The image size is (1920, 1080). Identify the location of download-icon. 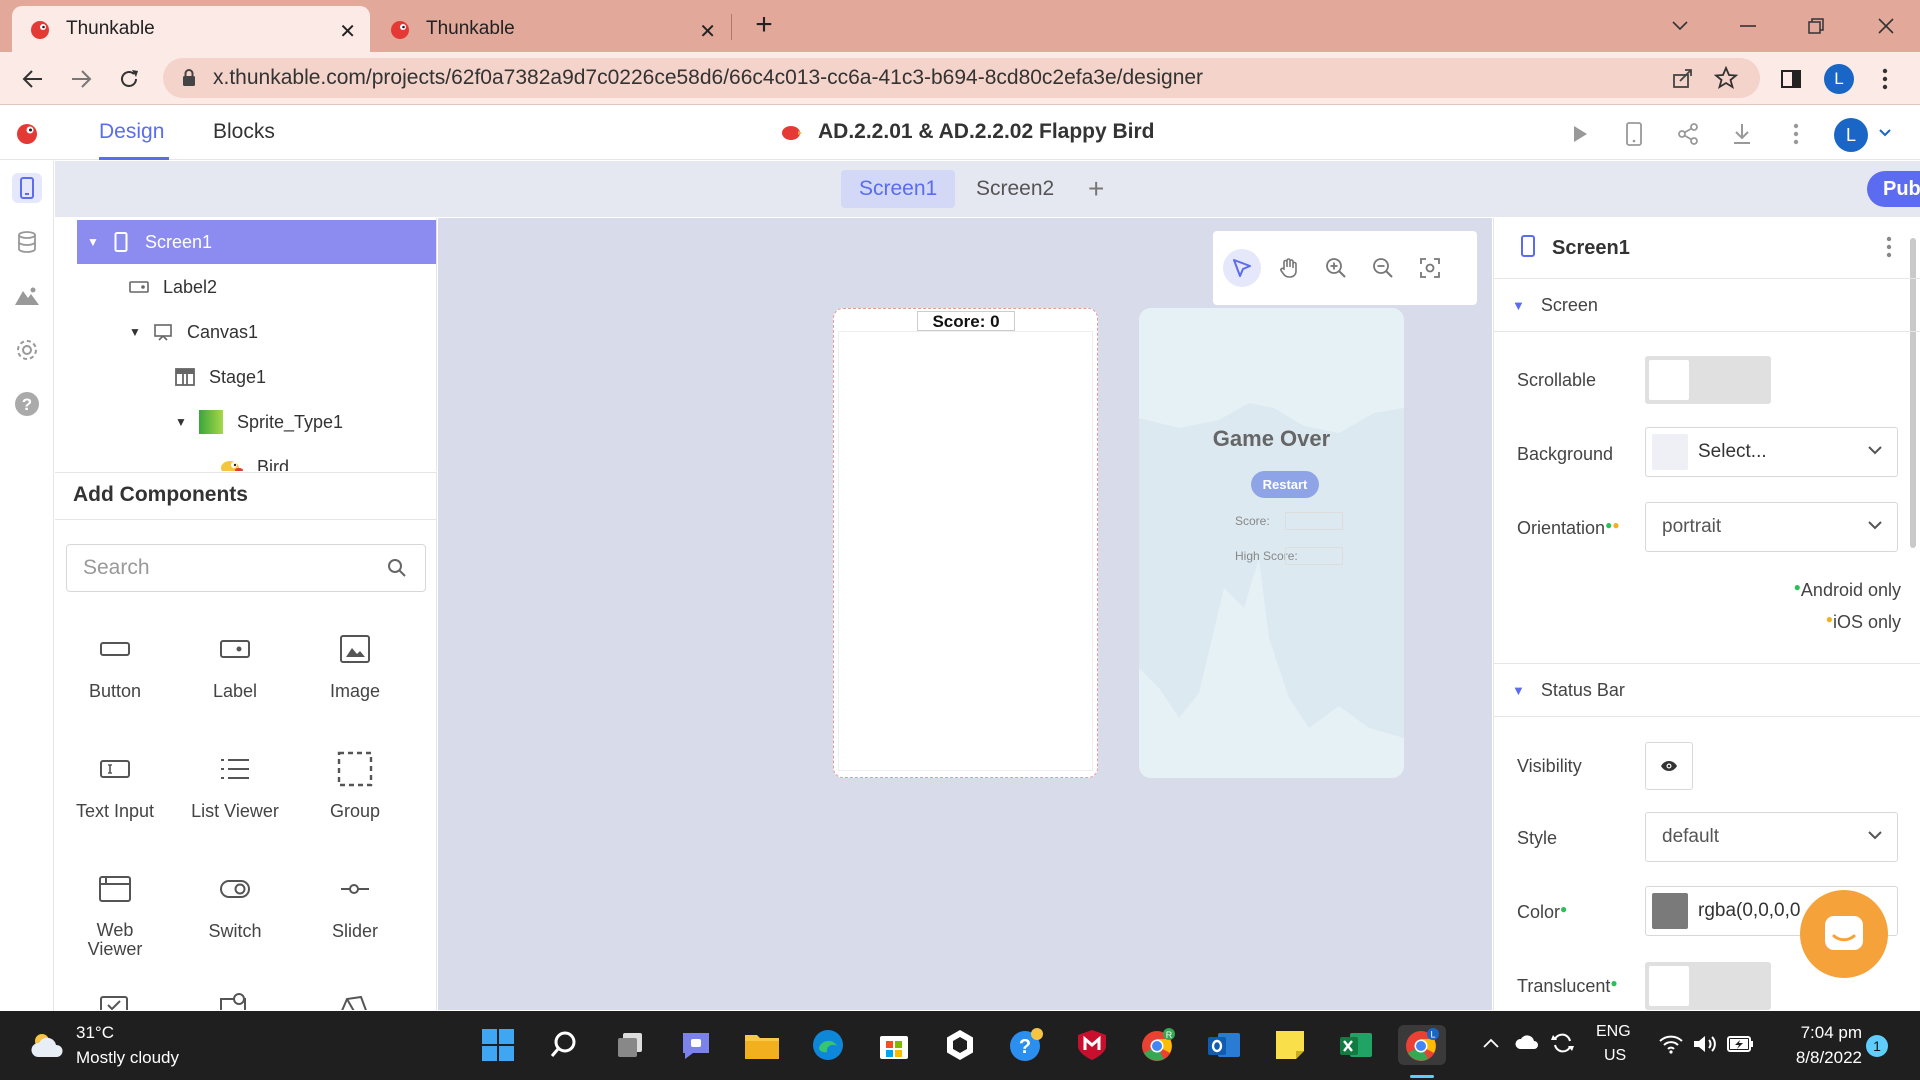
(1742, 134).